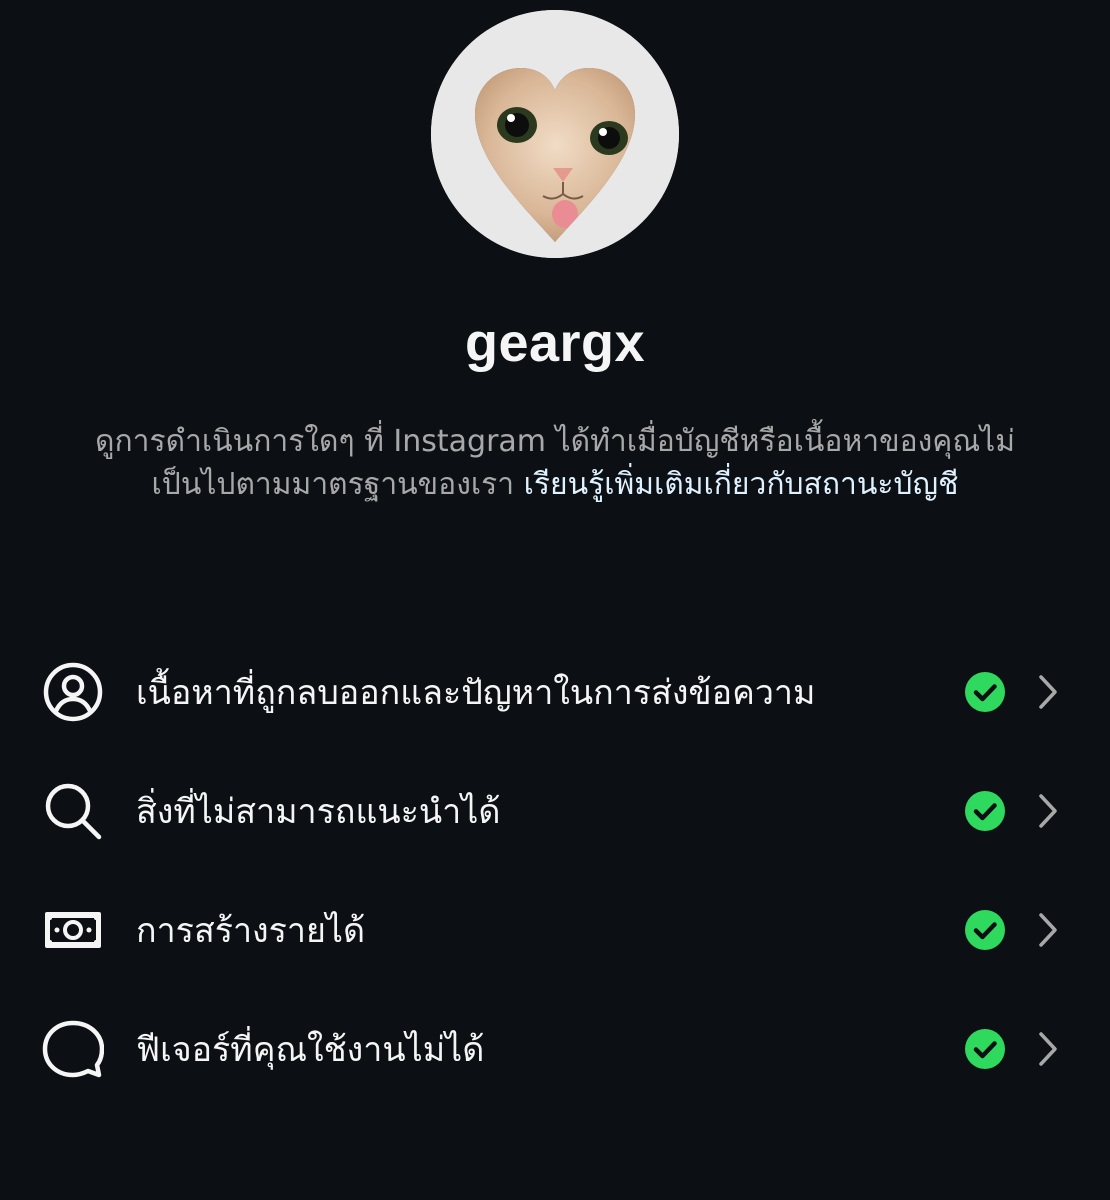  What do you see at coordinates (555, 343) in the screenshot?
I see `username: geargx` at bounding box center [555, 343].